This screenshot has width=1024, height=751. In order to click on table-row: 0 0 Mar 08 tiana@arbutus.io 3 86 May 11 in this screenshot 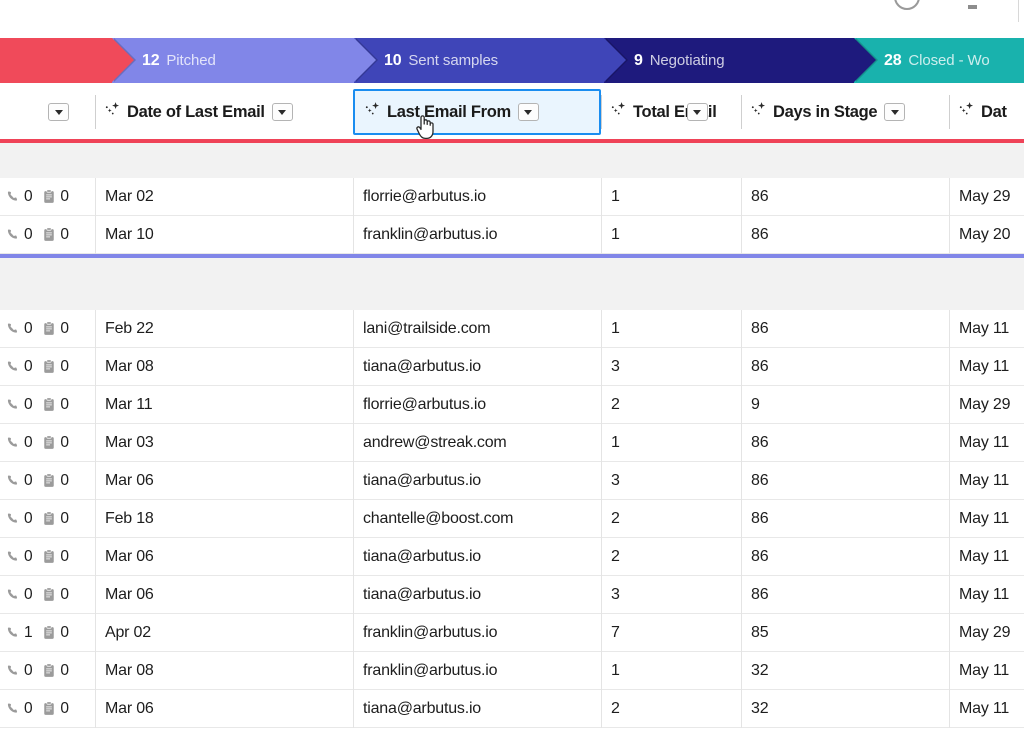, I will do `click(512, 366)`.